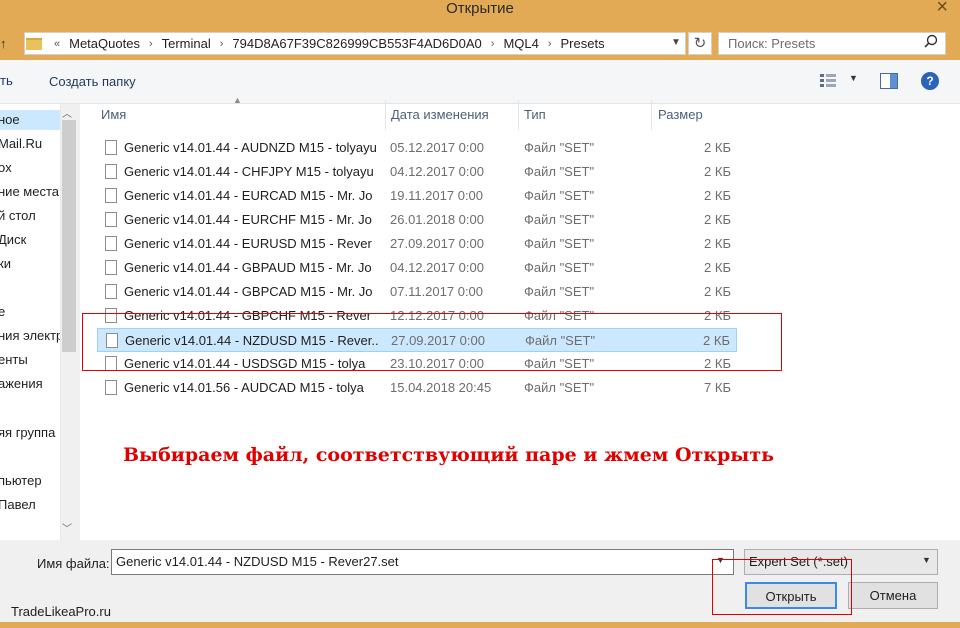 The height and width of the screenshot is (628, 960). I want to click on nav-item-desktop: й стол, so click(30, 215).